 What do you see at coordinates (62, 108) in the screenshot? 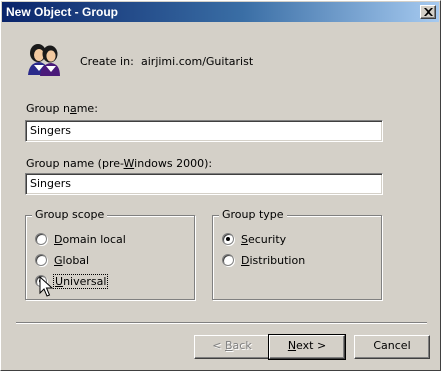
I see `group-name-label: Group name:` at bounding box center [62, 108].